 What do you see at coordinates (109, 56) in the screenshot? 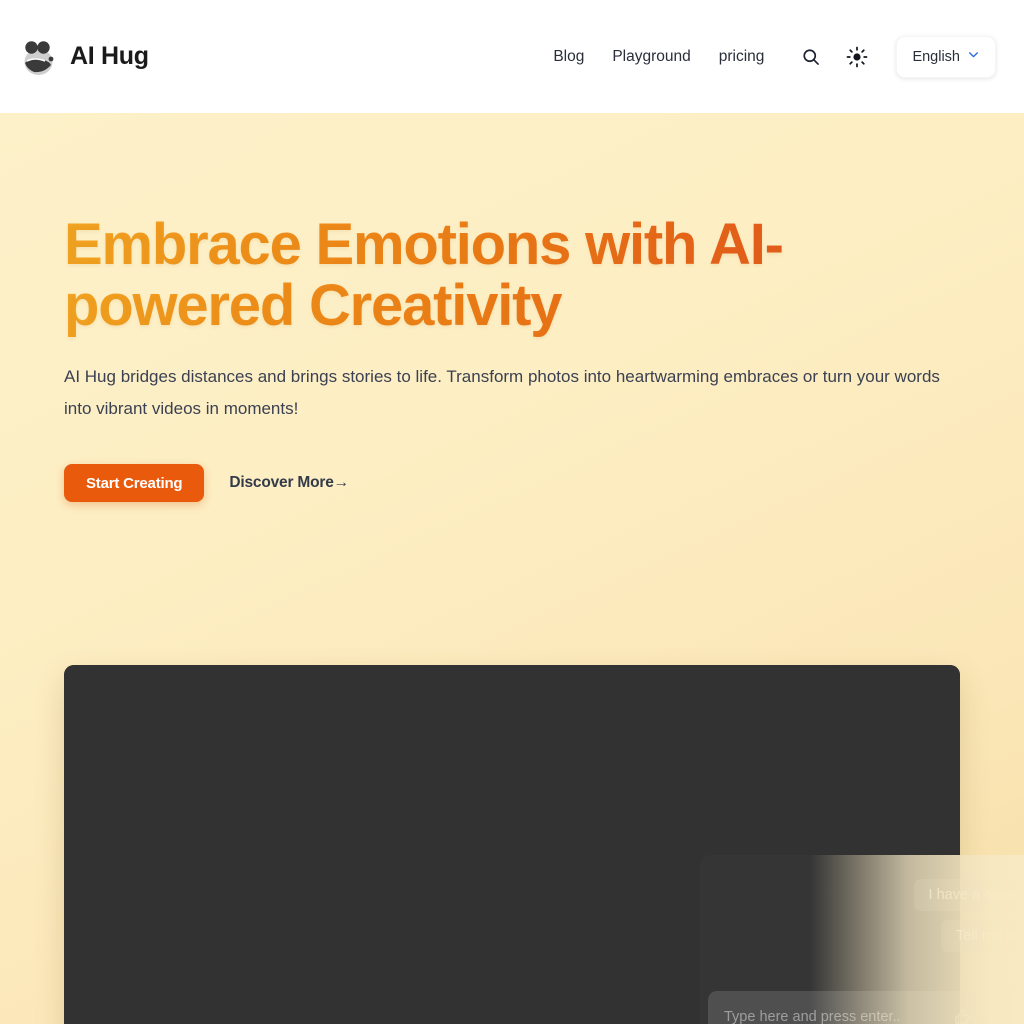
I see `brand-name: AI Hug` at bounding box center [109, 56].